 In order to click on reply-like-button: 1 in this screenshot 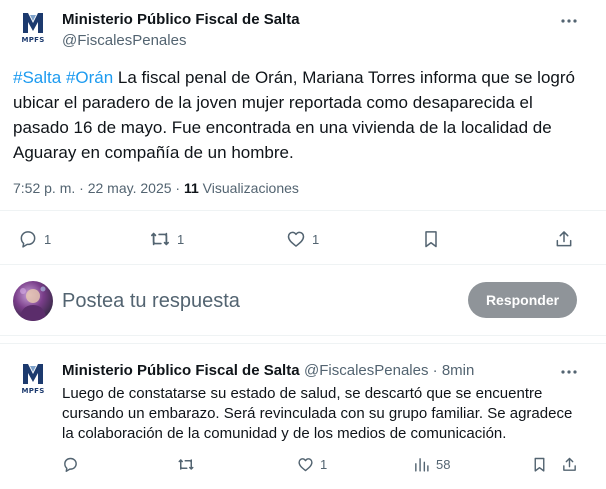, I will do `click(312, 464)`.